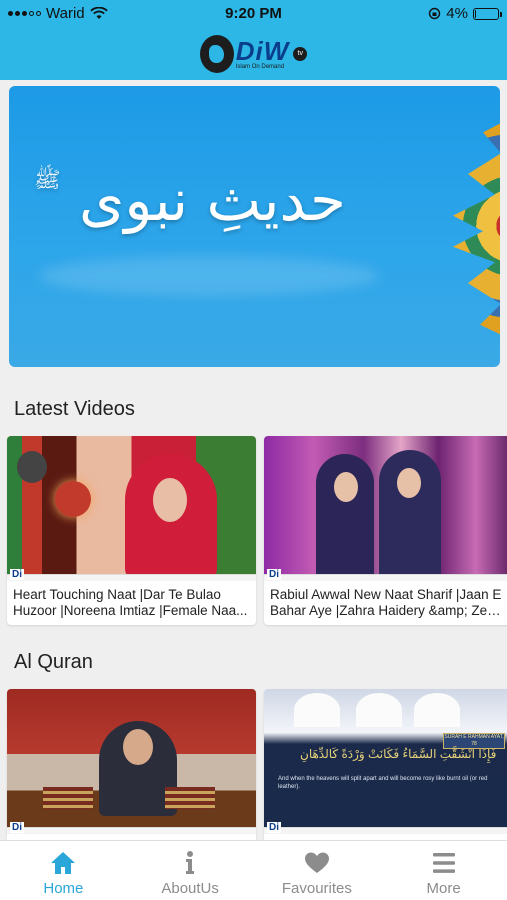 This screenshot has height=900, width=507. What do you see at coordinates (65, 13) in the screenshot?
I see `carrier-label: Warid` at bounding box center [65, 13].